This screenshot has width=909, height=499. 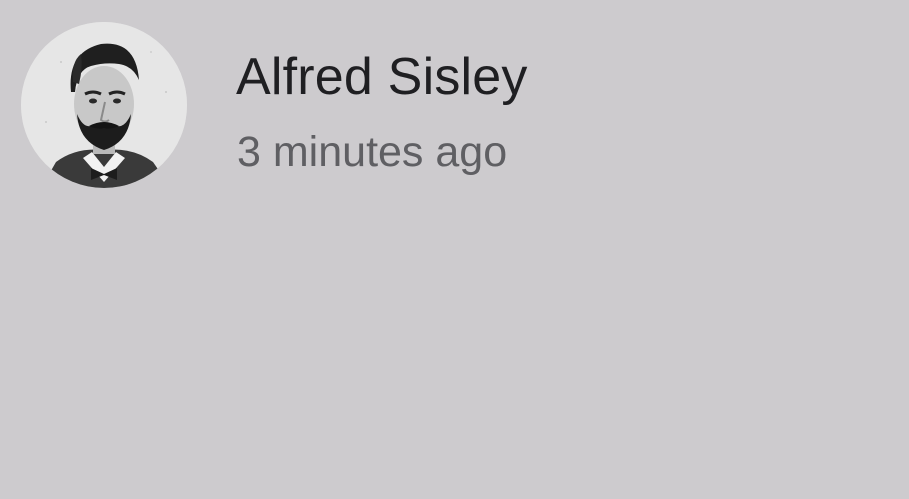 What do you see at coordinates (372, 152) in the screenshot?
I see `post-timestamp: 3 minutes ago` at bounding box center [372, 152].